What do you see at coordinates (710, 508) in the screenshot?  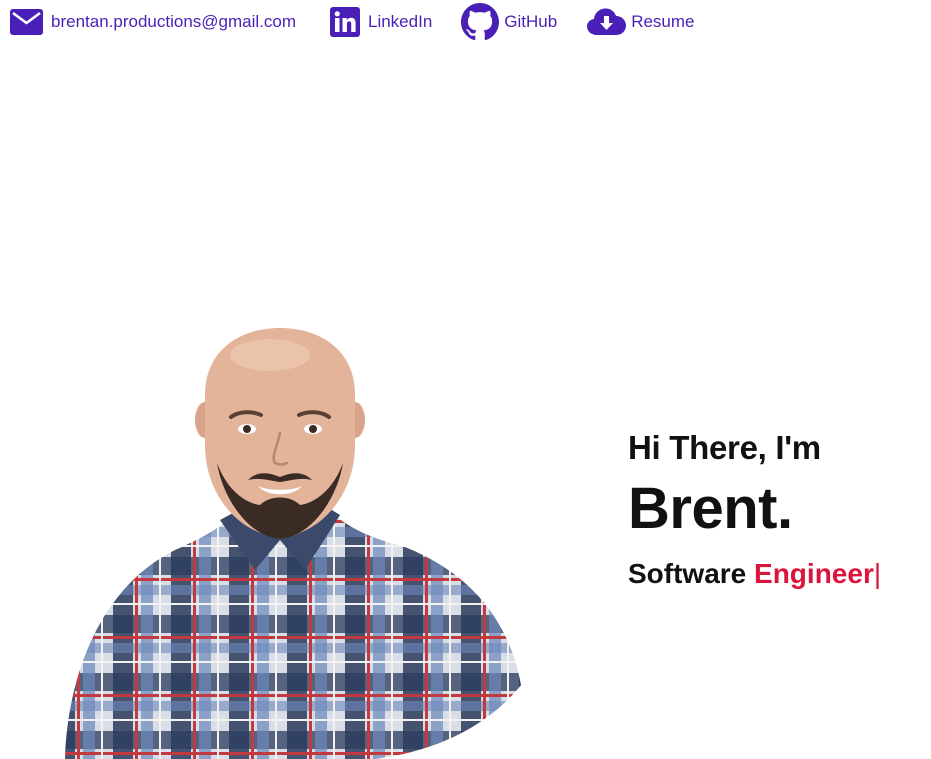 I see `hero-name: Brent.` at bounding box center [710, 508].